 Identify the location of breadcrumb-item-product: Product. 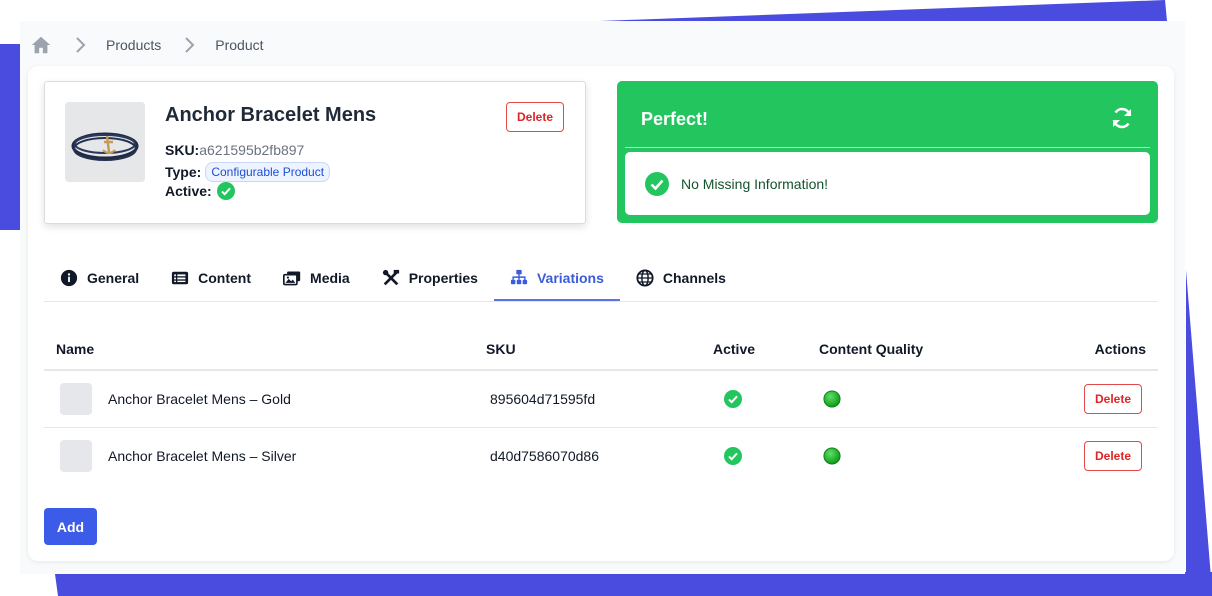
(239, 45).